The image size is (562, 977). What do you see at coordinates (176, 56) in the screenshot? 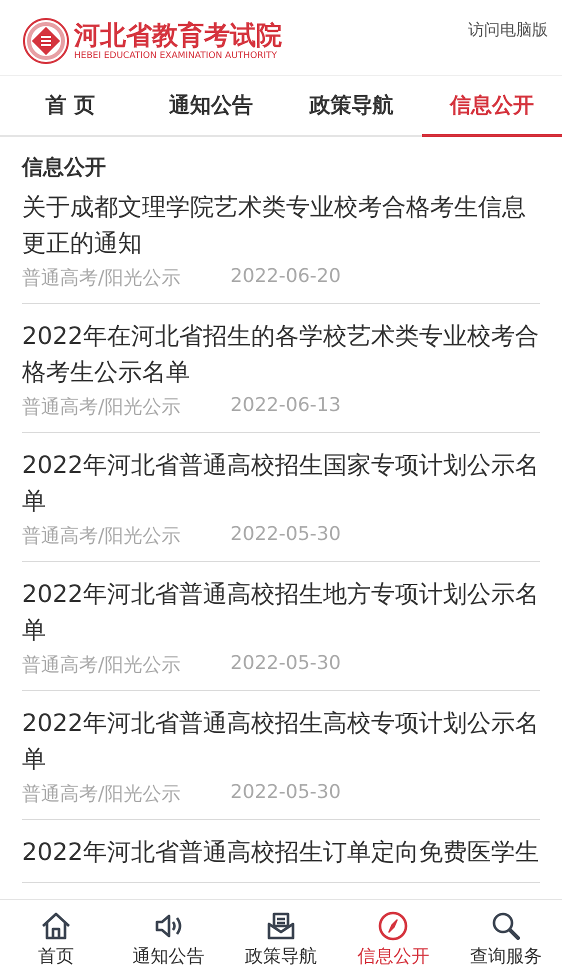
I see `site-subtitle: HEBEI EDUCATION EXAMINATION AUTHORITY` at bounding box center [176, 56].